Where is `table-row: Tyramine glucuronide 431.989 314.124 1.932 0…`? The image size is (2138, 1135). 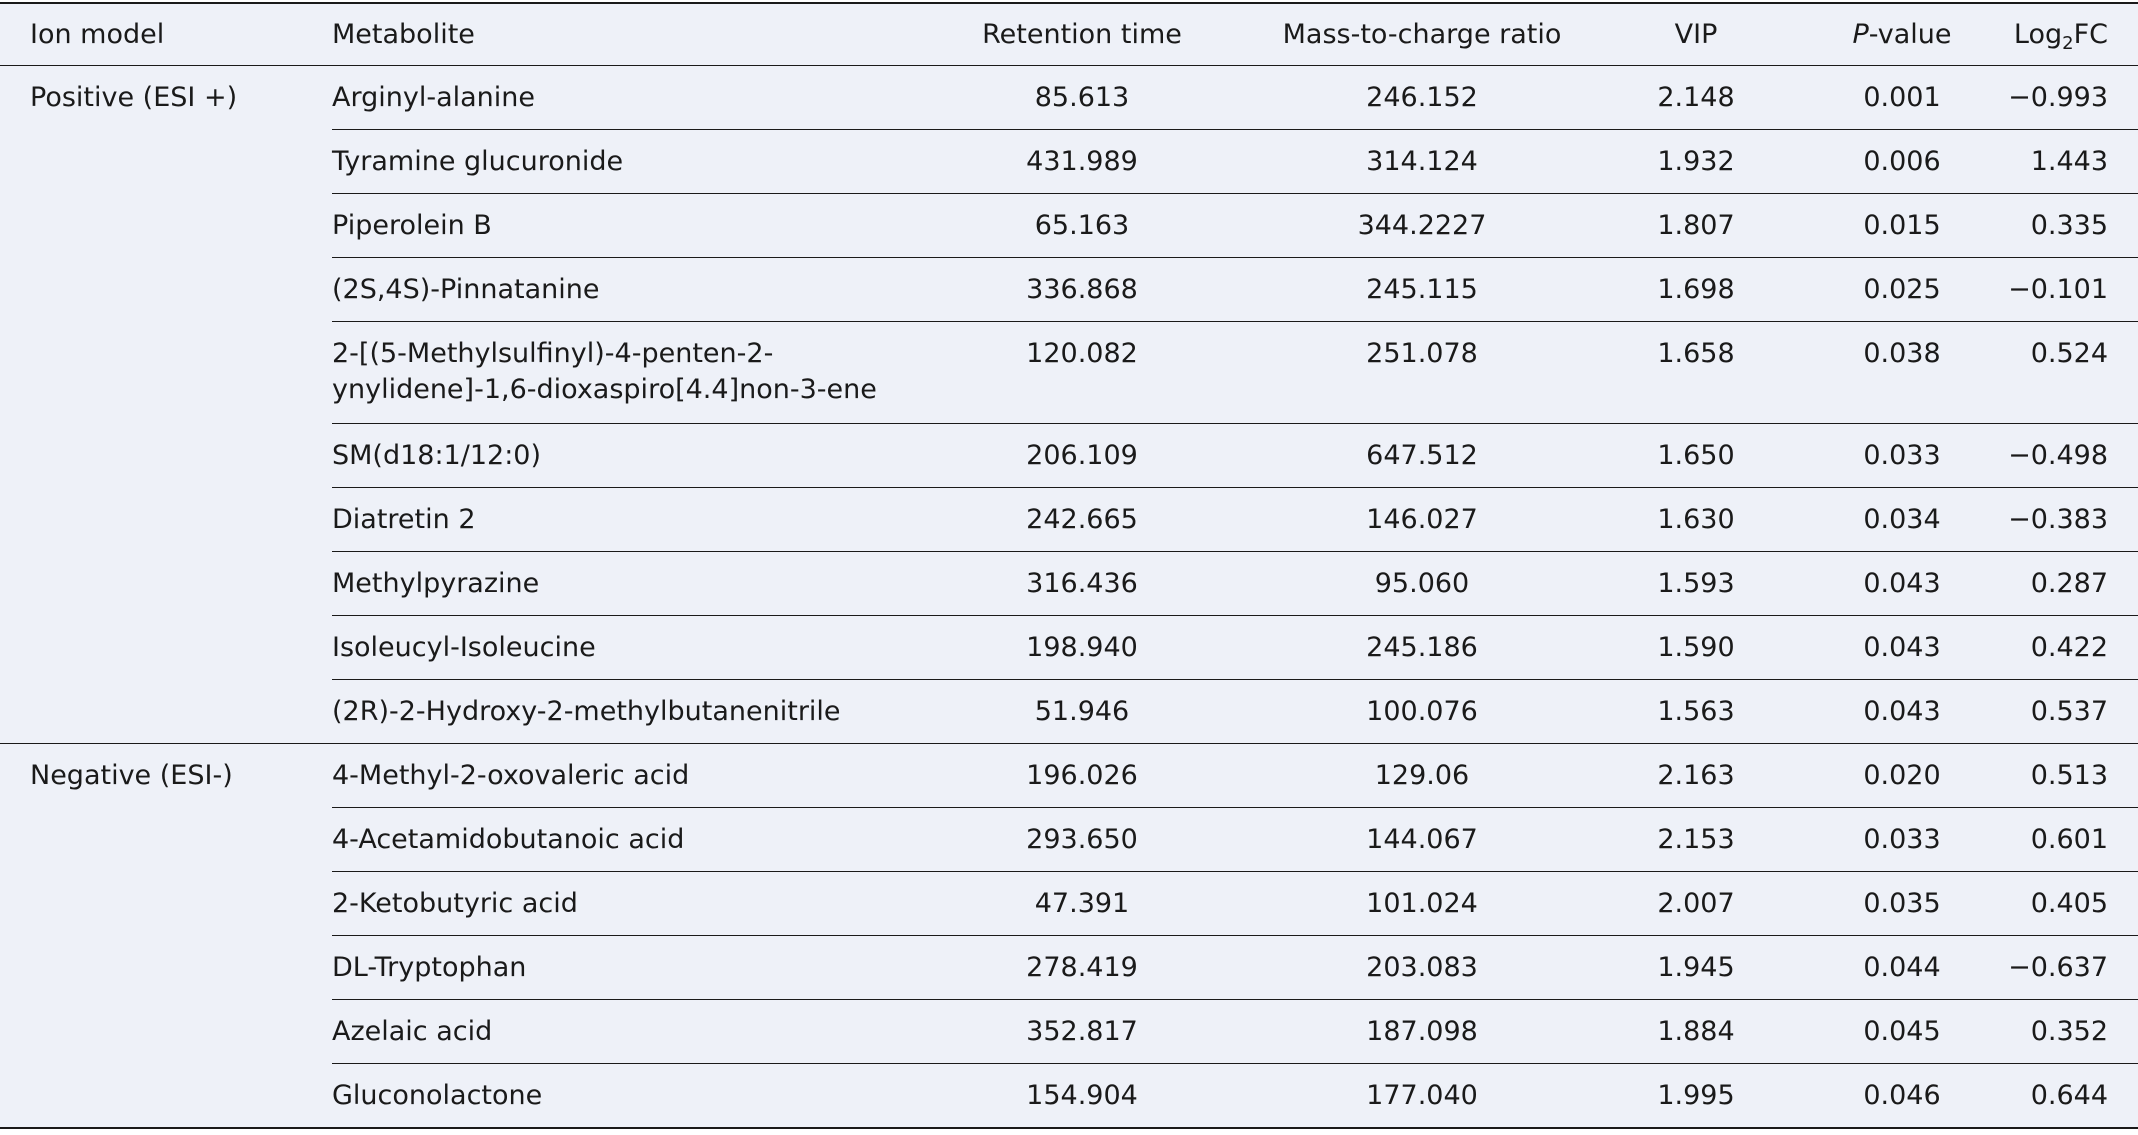
table-row: Tyramine glucuronide 431.989 314.124 1.932 0… is located at coordinates (1235, 162).